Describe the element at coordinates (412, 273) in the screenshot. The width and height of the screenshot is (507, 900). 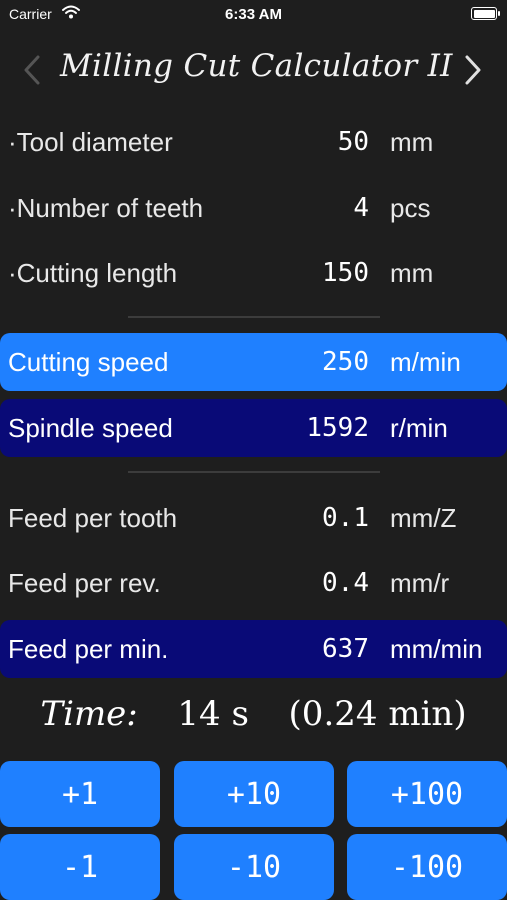
I see `cutting-length-unit: mm` at that location.